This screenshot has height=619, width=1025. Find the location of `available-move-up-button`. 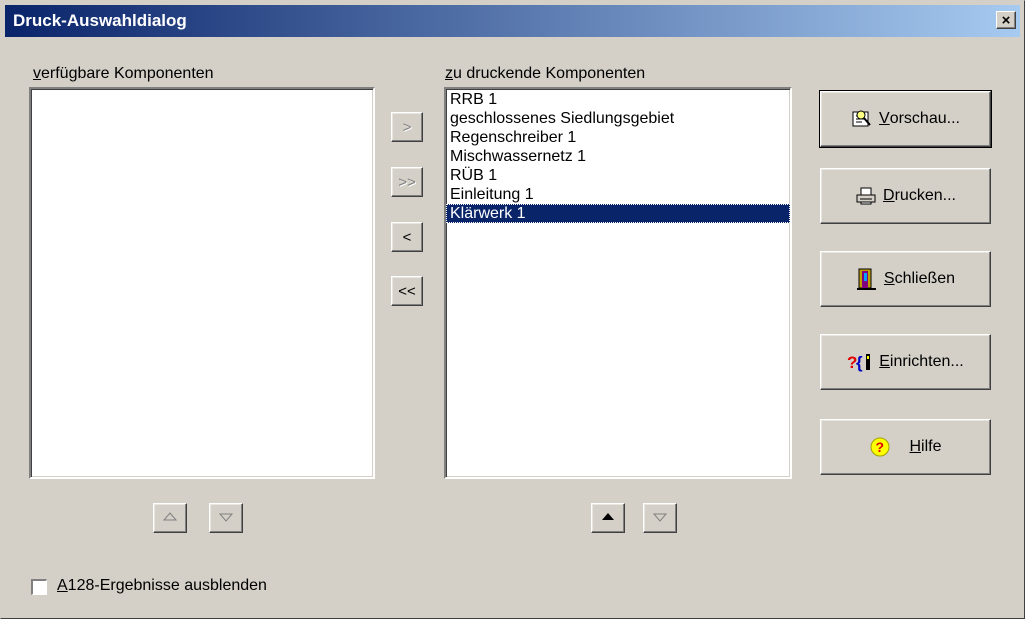

available-move-up-button is located at coordinates (170, 518).